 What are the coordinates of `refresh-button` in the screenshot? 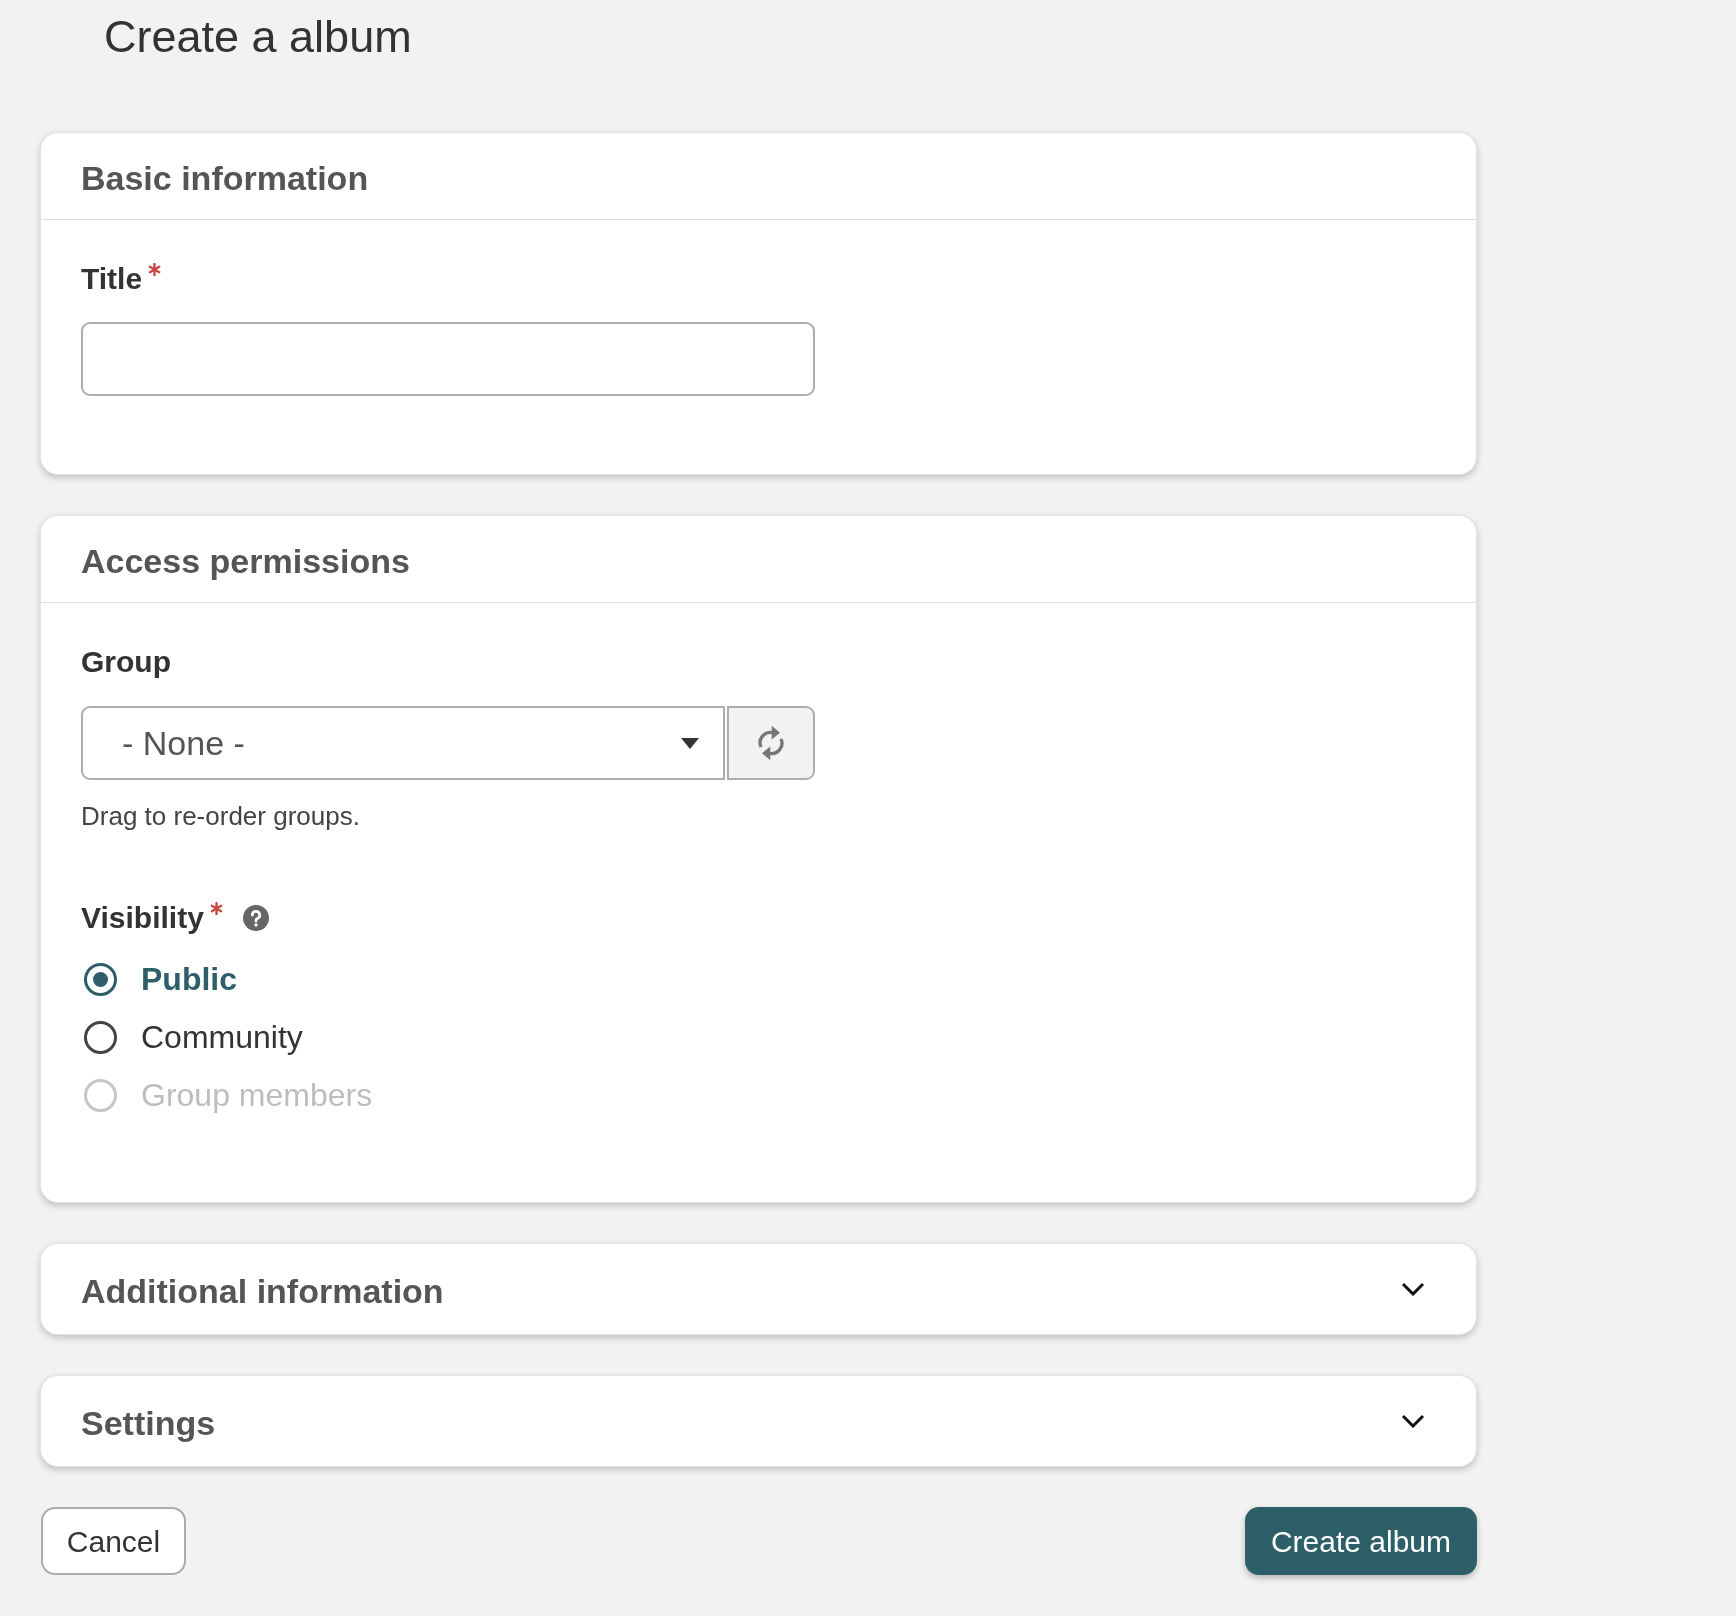 It's located at (771, 743).